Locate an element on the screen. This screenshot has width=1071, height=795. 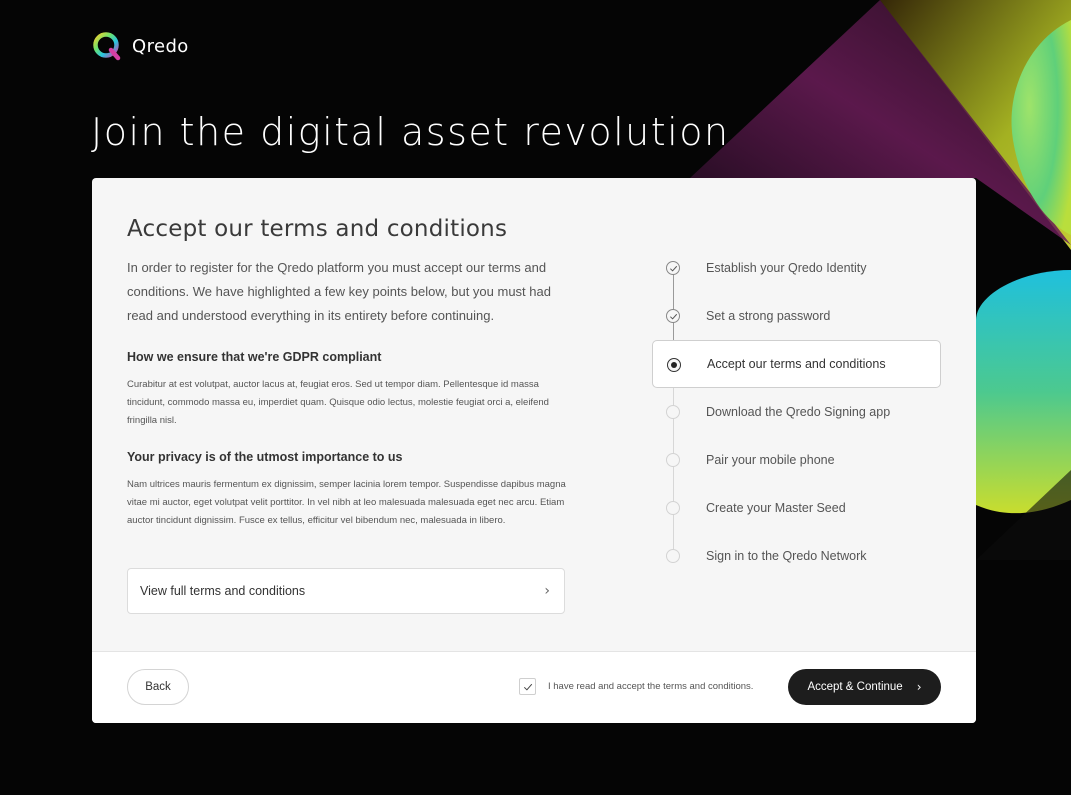
view-full-terms-button: View full terms and conditions › is located at coordinates (346, 591).